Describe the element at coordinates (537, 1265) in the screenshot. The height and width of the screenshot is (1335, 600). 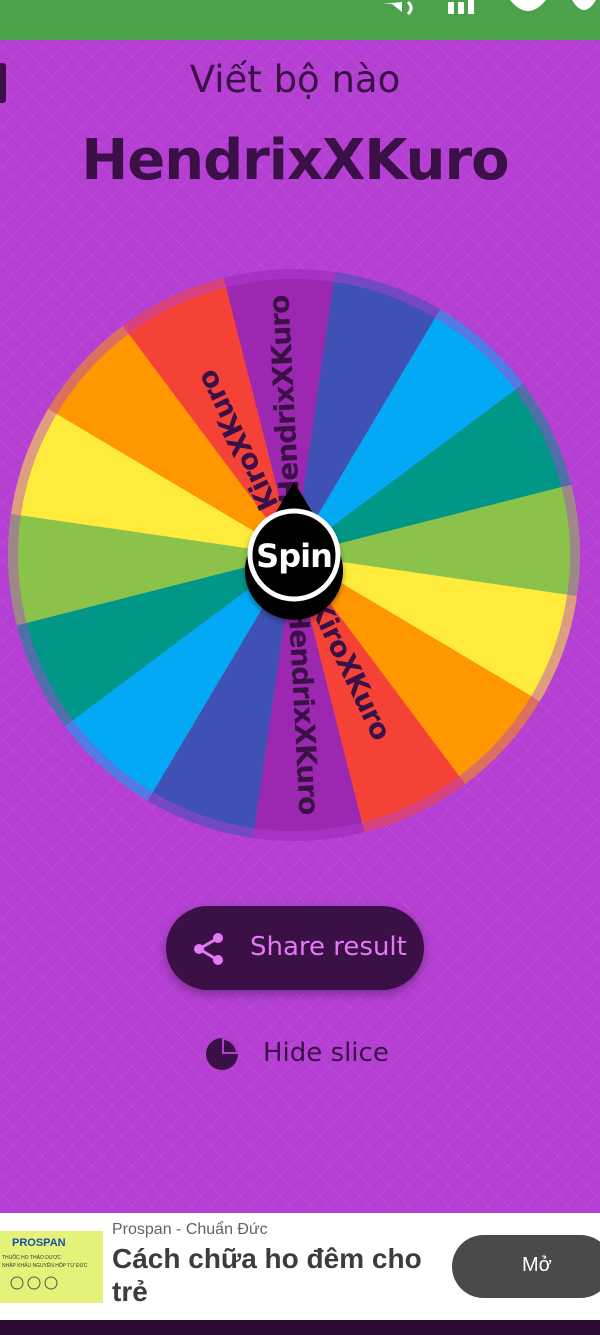
I see `ad-open-label: Mở` at that location.